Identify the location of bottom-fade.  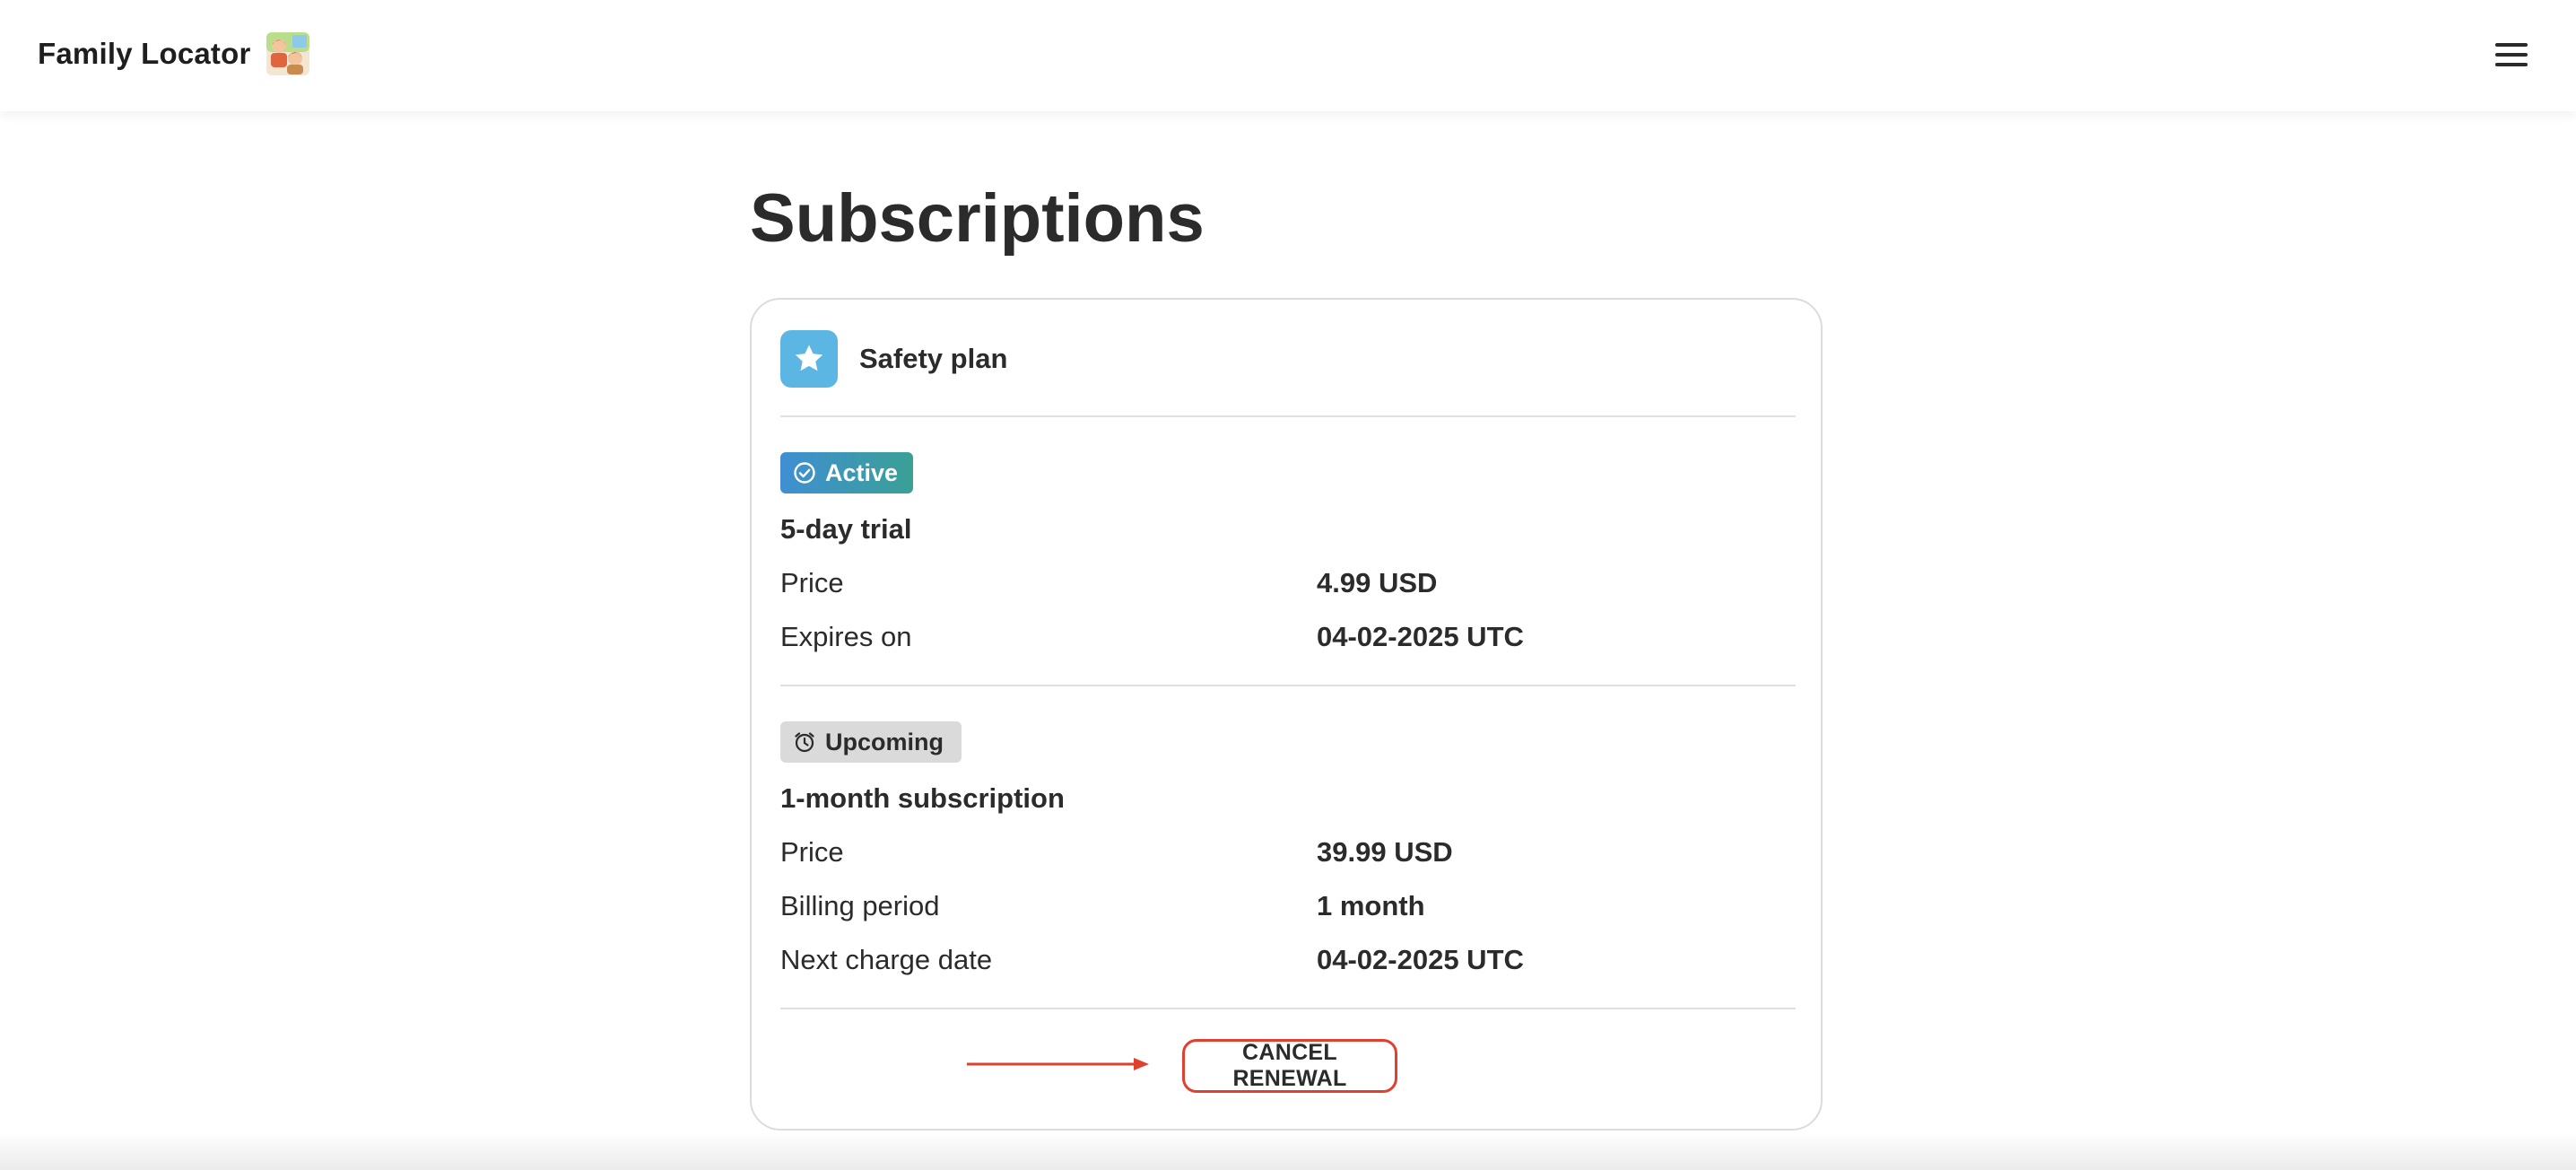
(1288, 1151).